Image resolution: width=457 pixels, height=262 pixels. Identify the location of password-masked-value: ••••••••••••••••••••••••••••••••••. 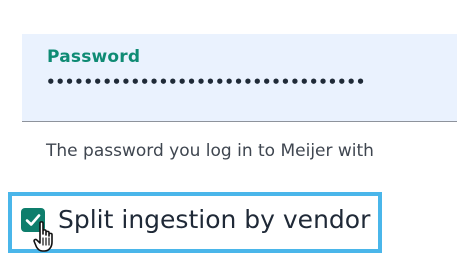
(205, 82).